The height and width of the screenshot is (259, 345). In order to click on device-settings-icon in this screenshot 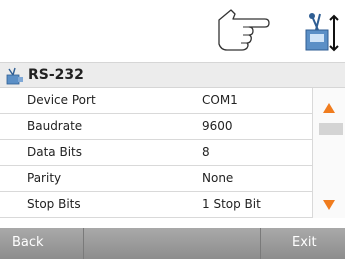, I will do `click(322, 32)`.